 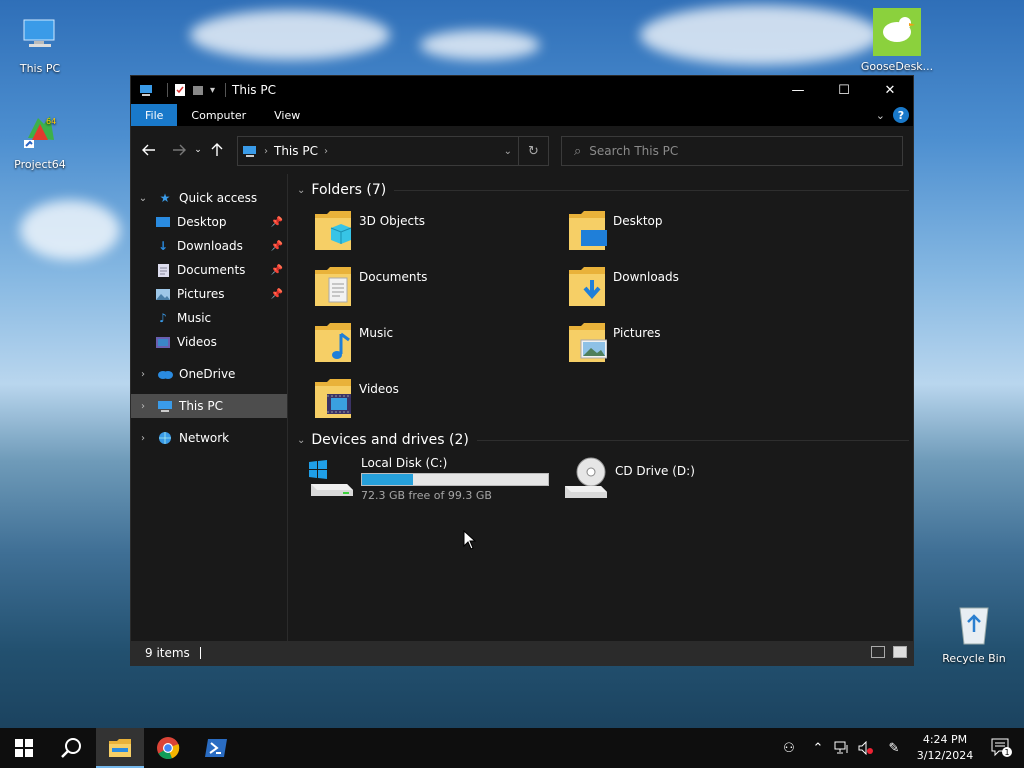 I want to click on drive-usage-bar, so click(x=455, y=479).